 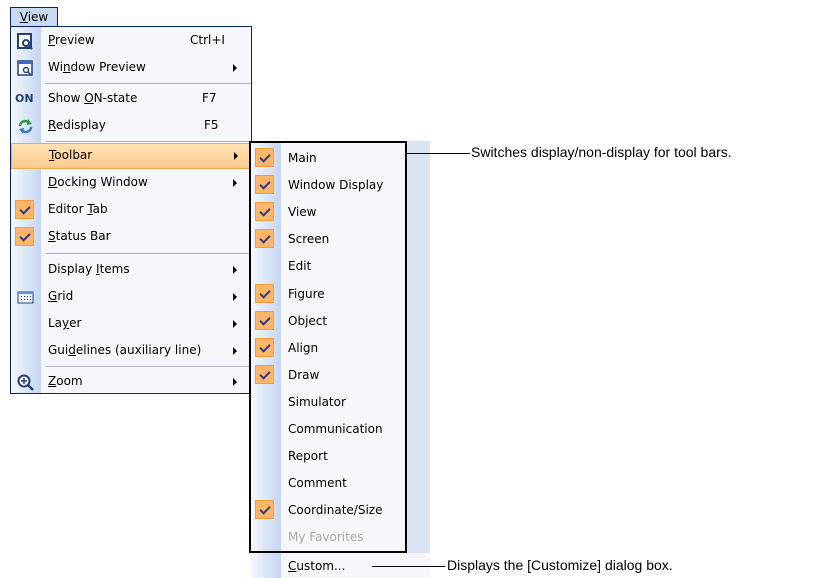 What do you see at coordinates (266, 565) in the screenshot?
I see `submenu-gutter` at bounding box center [266, 565].